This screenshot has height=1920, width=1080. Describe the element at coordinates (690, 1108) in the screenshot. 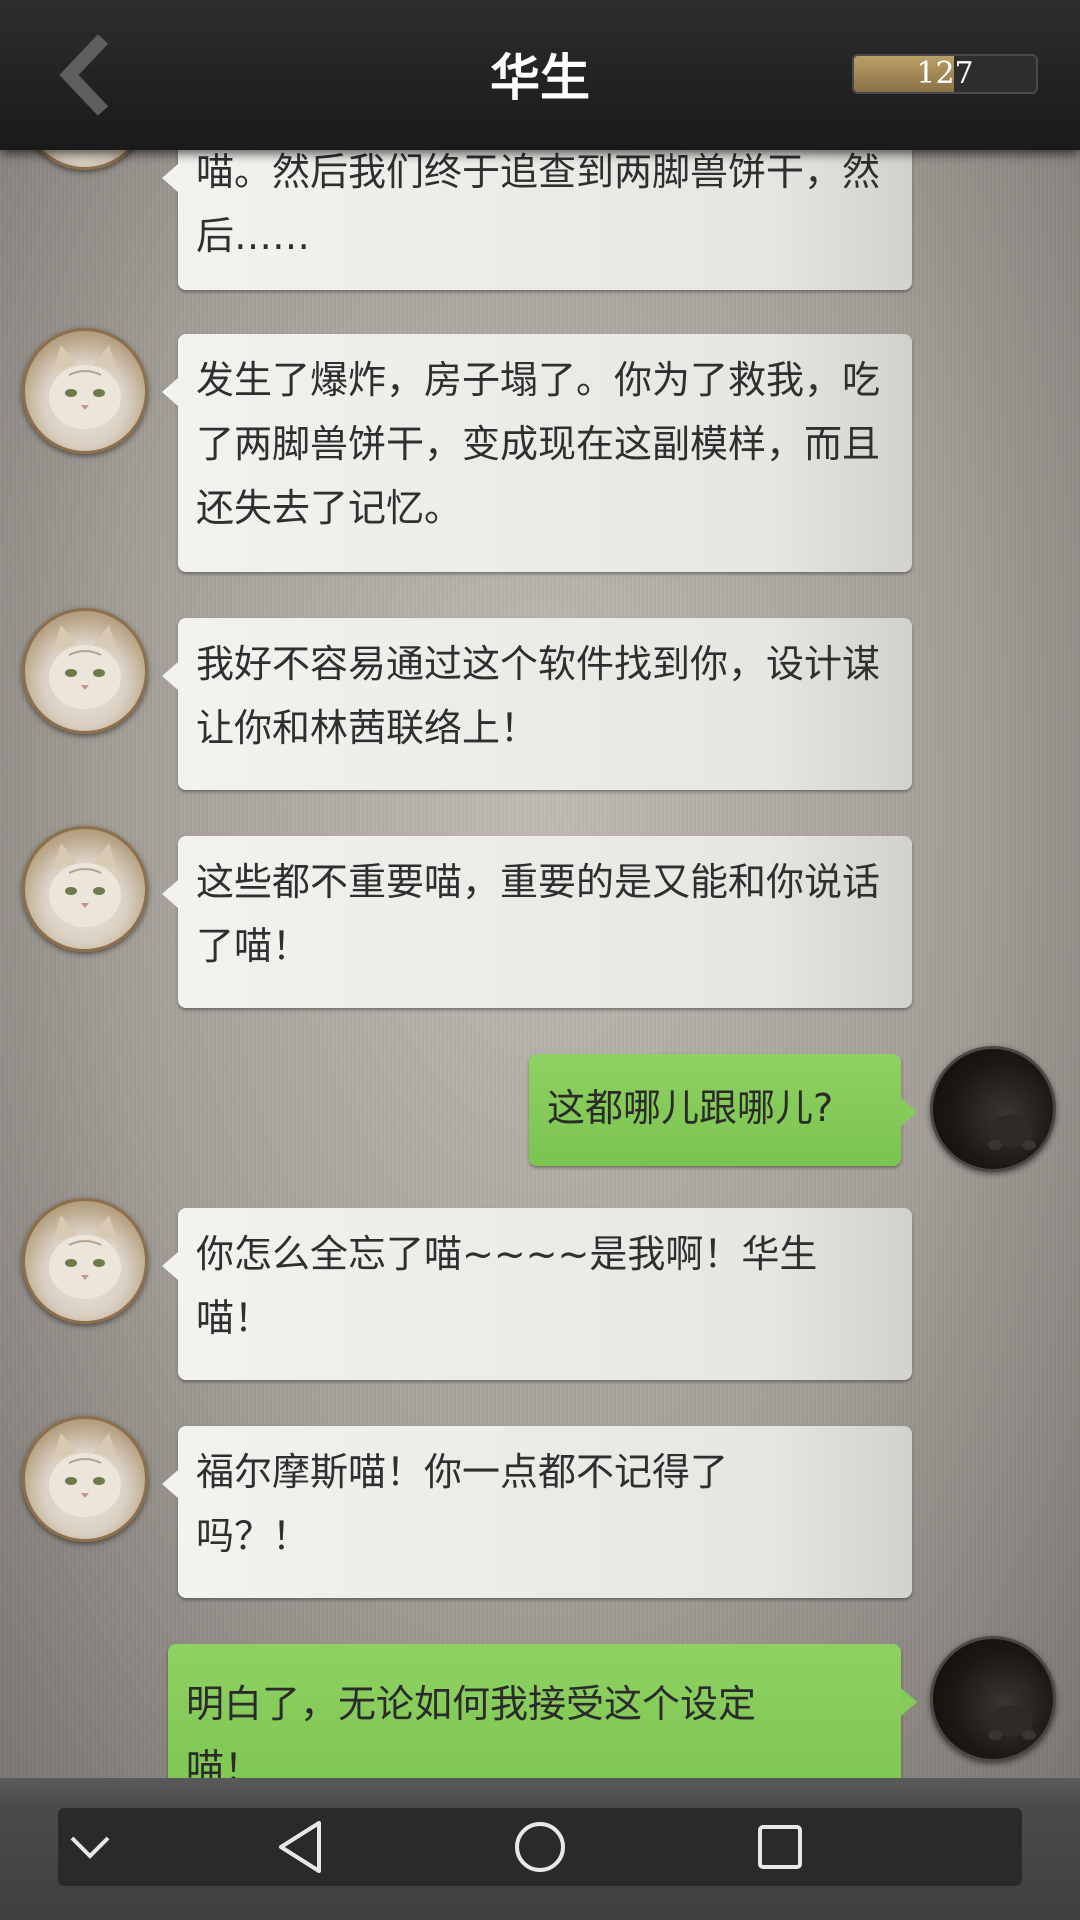

I see `message-text: 这都哪儿跟哪儿?` at that location.